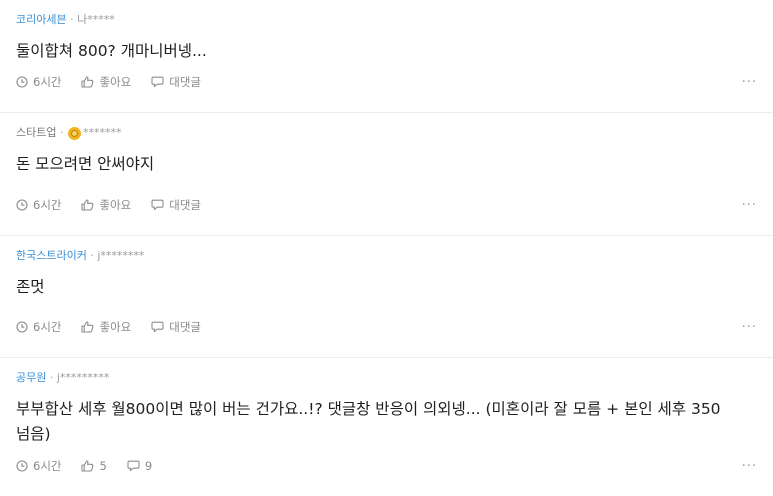  What do you see at coordinates (36, 133) in the screenshot?
I see `company-name: 스타트업` at bounding box center [36, 133].